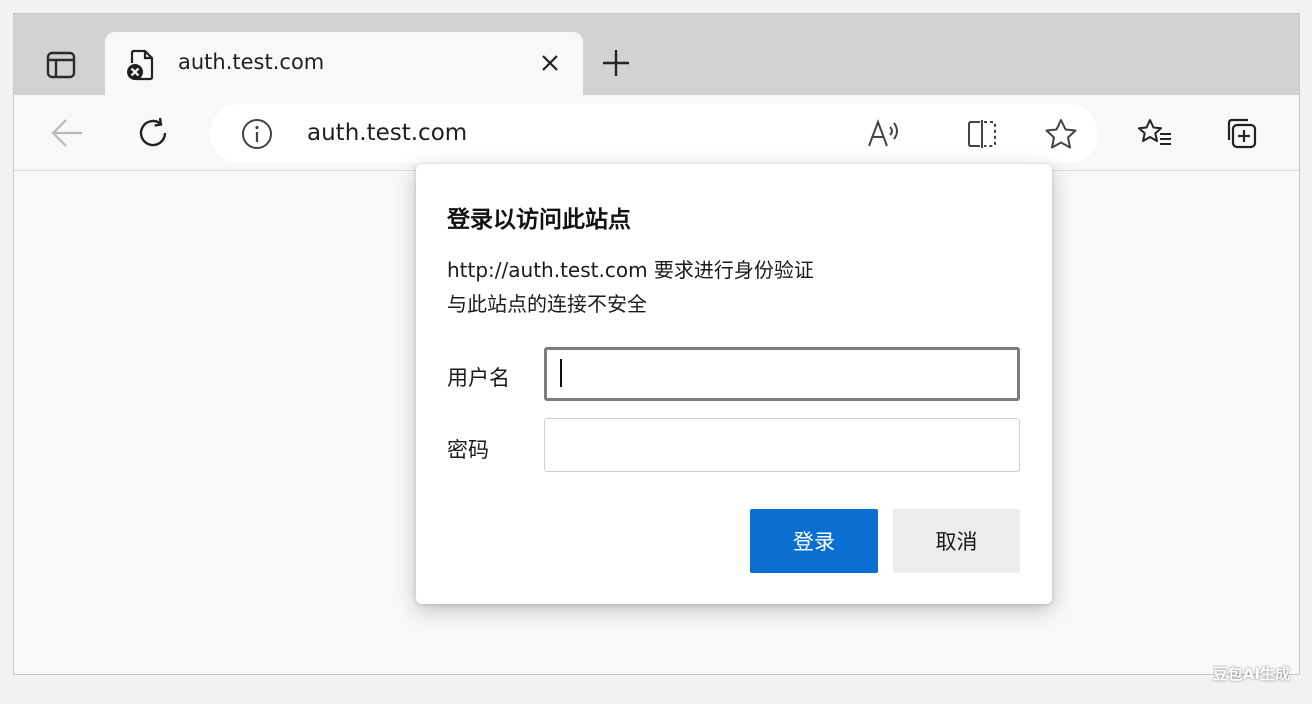 Image resolution: width=1312 pixels, height=704 pixels. I want to click on refresh-icon, so click(153, 132).